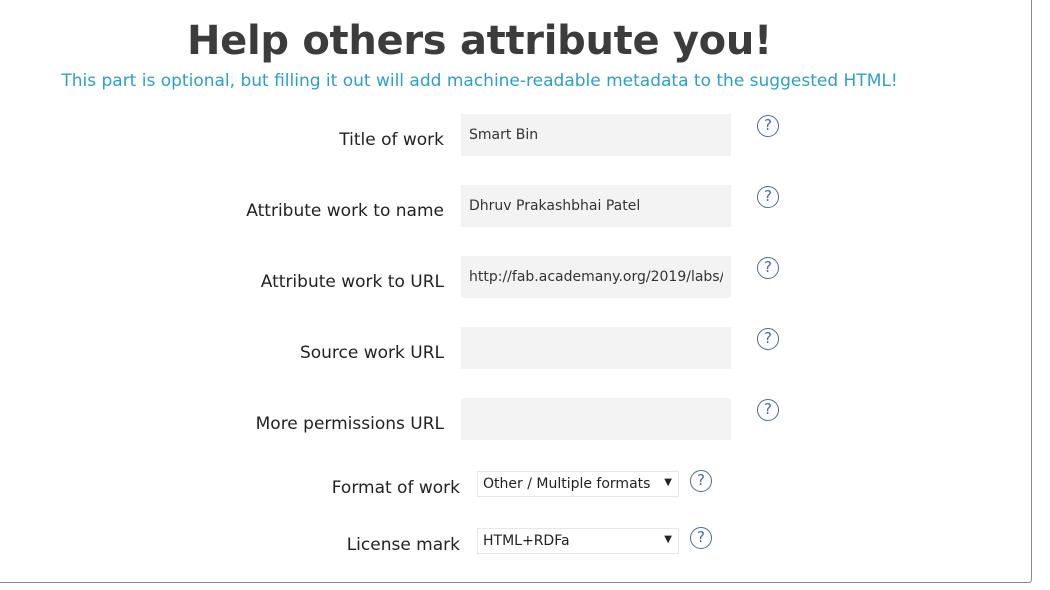 The height and width of the screenshot is (590, 1050). Describe the element at coordinates (578, 541) in the screenshot. I see `license-mark-select: HTML+RDFa ▼` at that location.